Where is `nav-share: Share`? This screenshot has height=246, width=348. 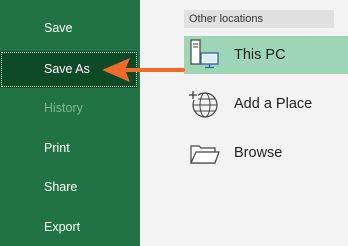
nav-share: Share is located at coordinates (69, 187).